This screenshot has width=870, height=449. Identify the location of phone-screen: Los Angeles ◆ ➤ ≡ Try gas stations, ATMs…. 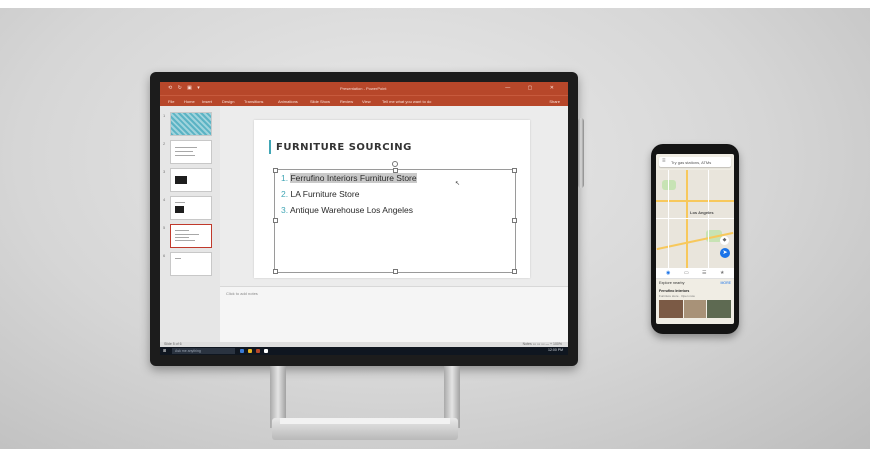
(695, 239).